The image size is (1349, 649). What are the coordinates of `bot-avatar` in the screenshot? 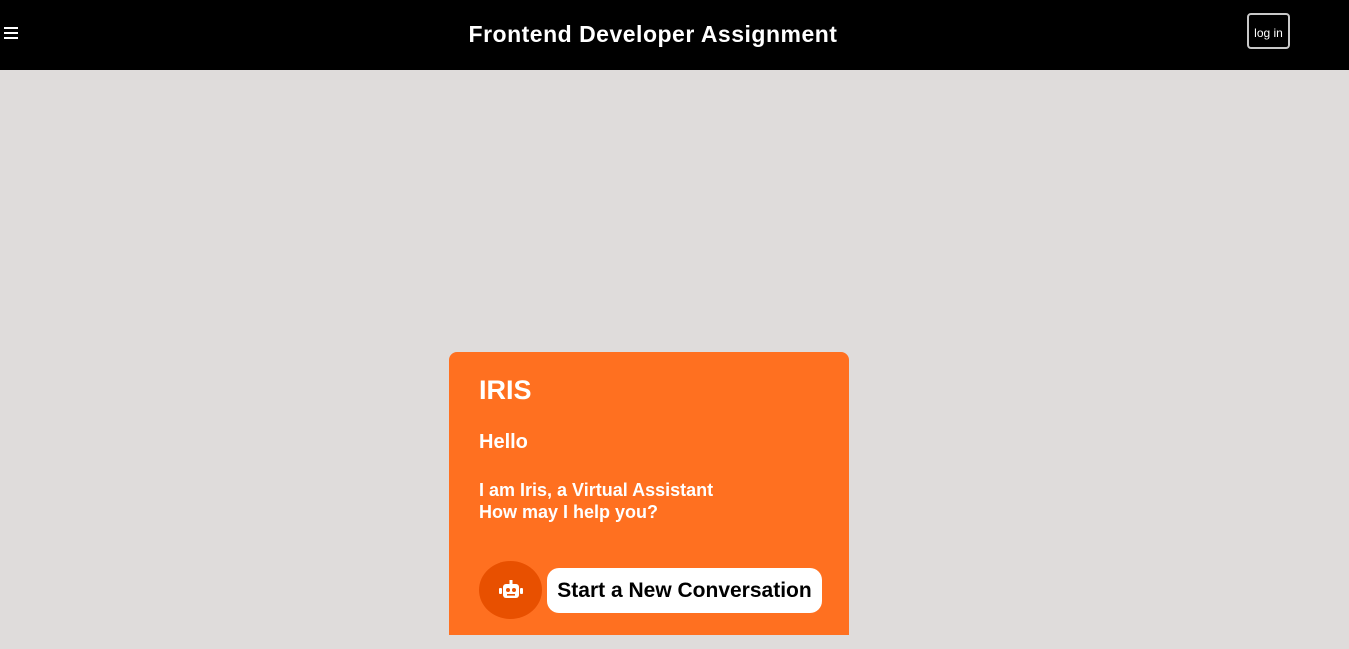 It's located at (510, 590).